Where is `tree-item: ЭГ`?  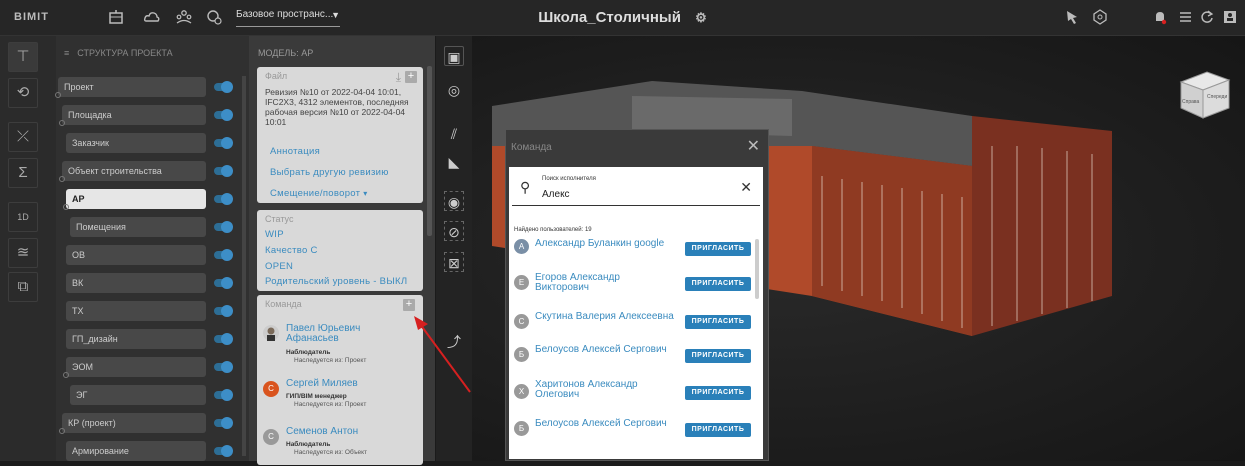
tree-item: ЭГ is located at coordinates (138, 395).